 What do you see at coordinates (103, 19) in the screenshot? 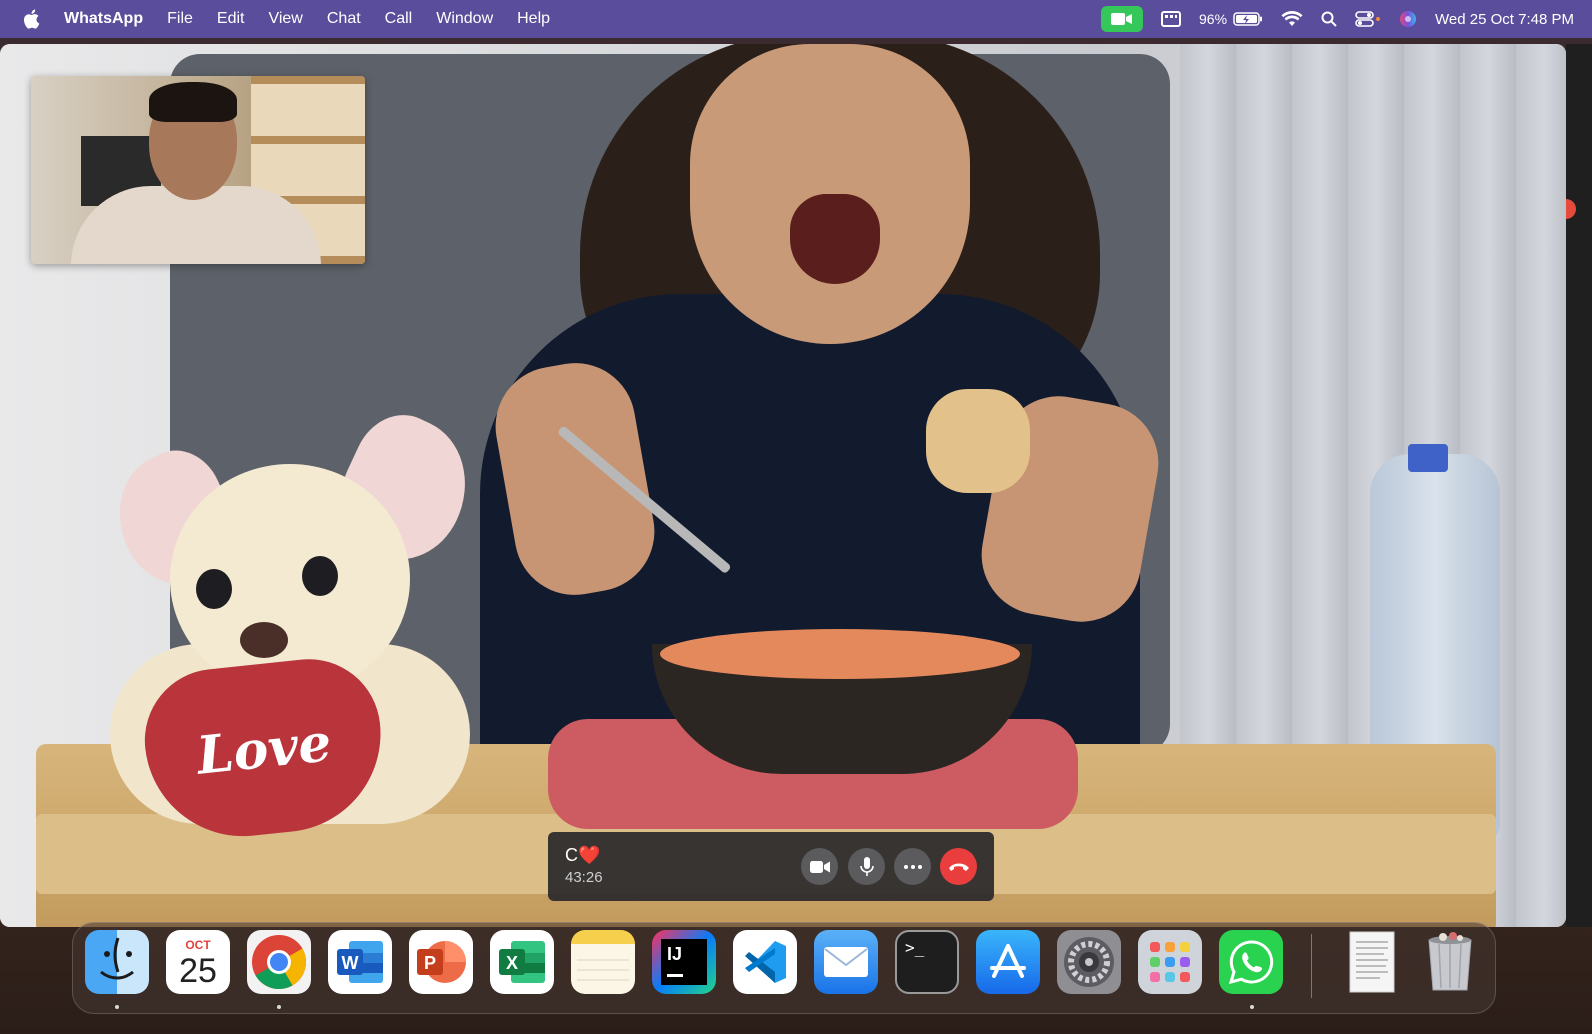
I see `menu-app-name: WhatsApp` at bounding box center [103, 19].